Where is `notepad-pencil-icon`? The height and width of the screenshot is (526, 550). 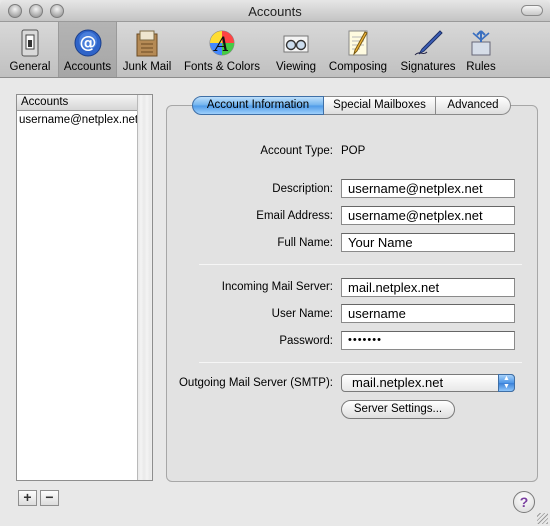 notepad-pencil-icon is located at coordinates (358, 43).